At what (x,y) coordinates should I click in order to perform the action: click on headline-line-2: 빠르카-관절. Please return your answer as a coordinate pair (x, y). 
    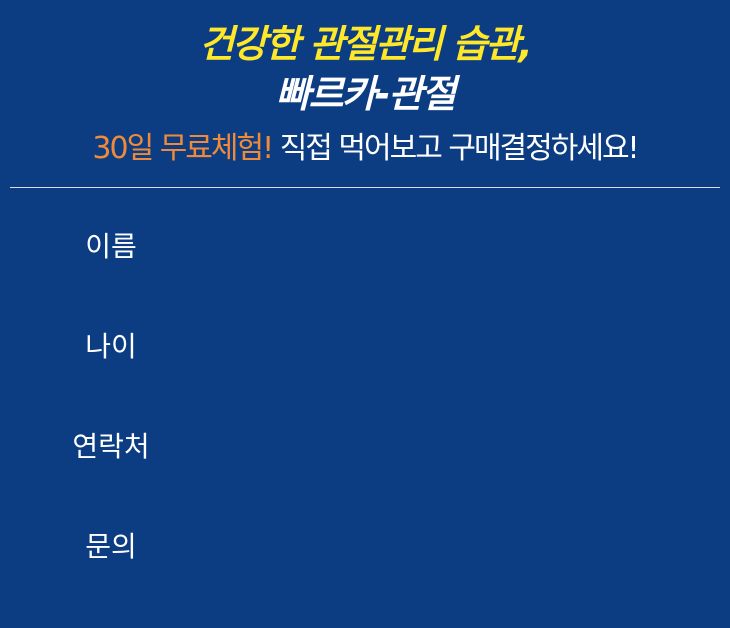
    Looking at the image, I should click on (366, 94).